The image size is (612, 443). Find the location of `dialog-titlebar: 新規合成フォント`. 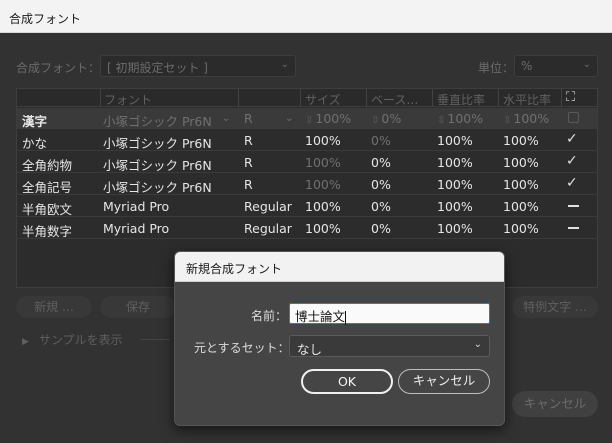

dialog-titlebar: 新規合成フォント is located at coordinates (339, 267).